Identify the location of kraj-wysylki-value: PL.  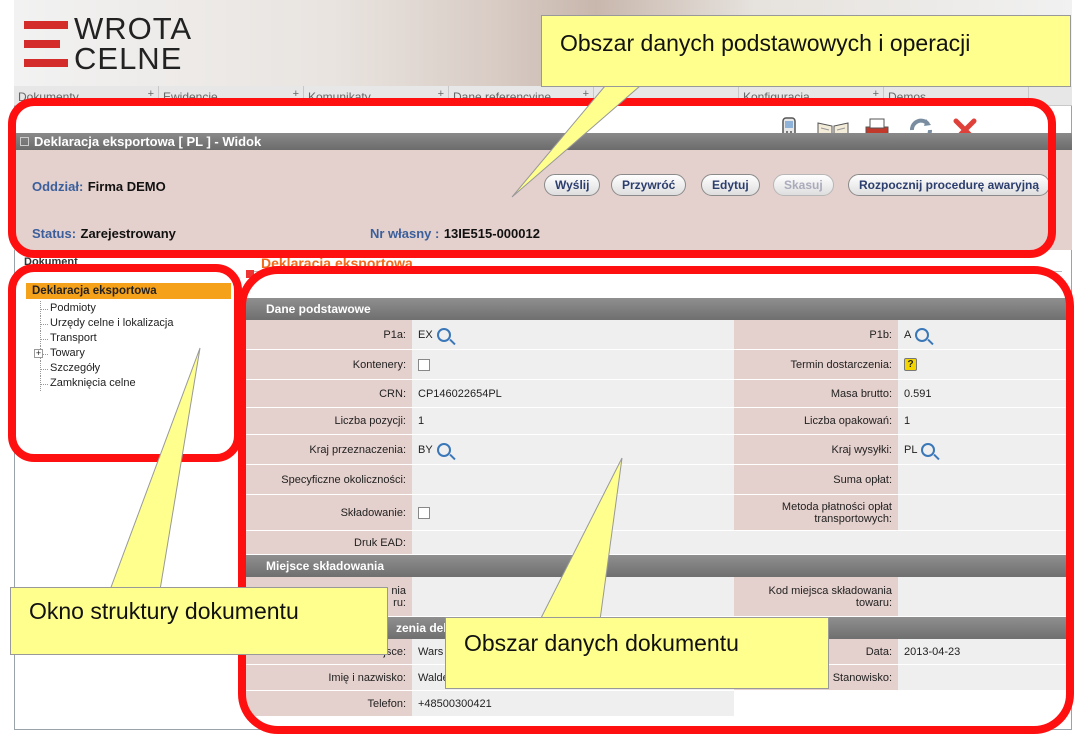
(911, 449).